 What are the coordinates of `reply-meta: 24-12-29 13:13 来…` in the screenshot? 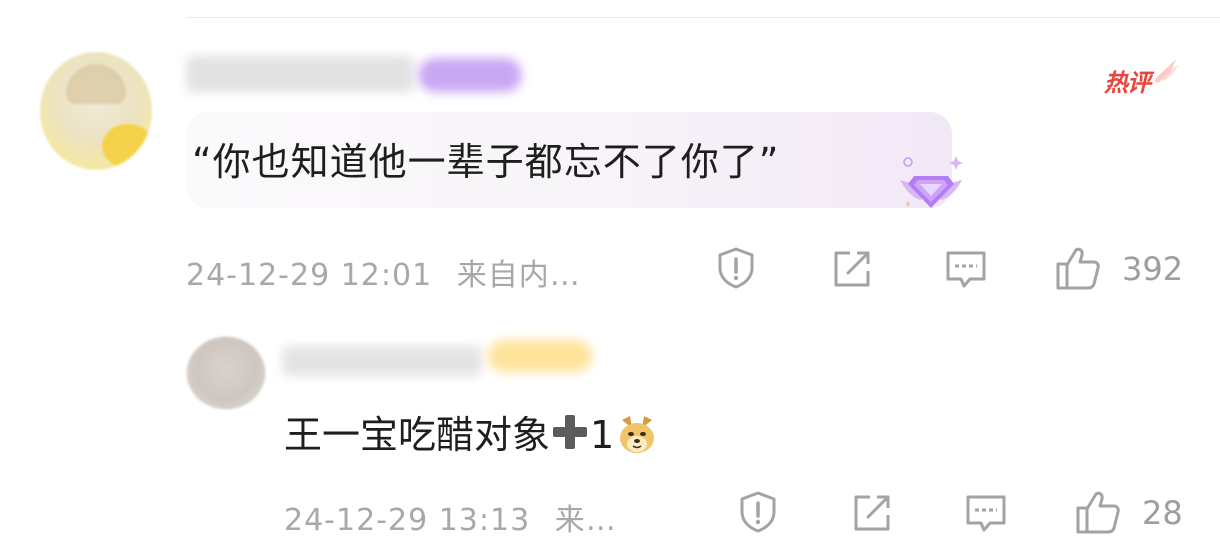 It's located at (450, 517).